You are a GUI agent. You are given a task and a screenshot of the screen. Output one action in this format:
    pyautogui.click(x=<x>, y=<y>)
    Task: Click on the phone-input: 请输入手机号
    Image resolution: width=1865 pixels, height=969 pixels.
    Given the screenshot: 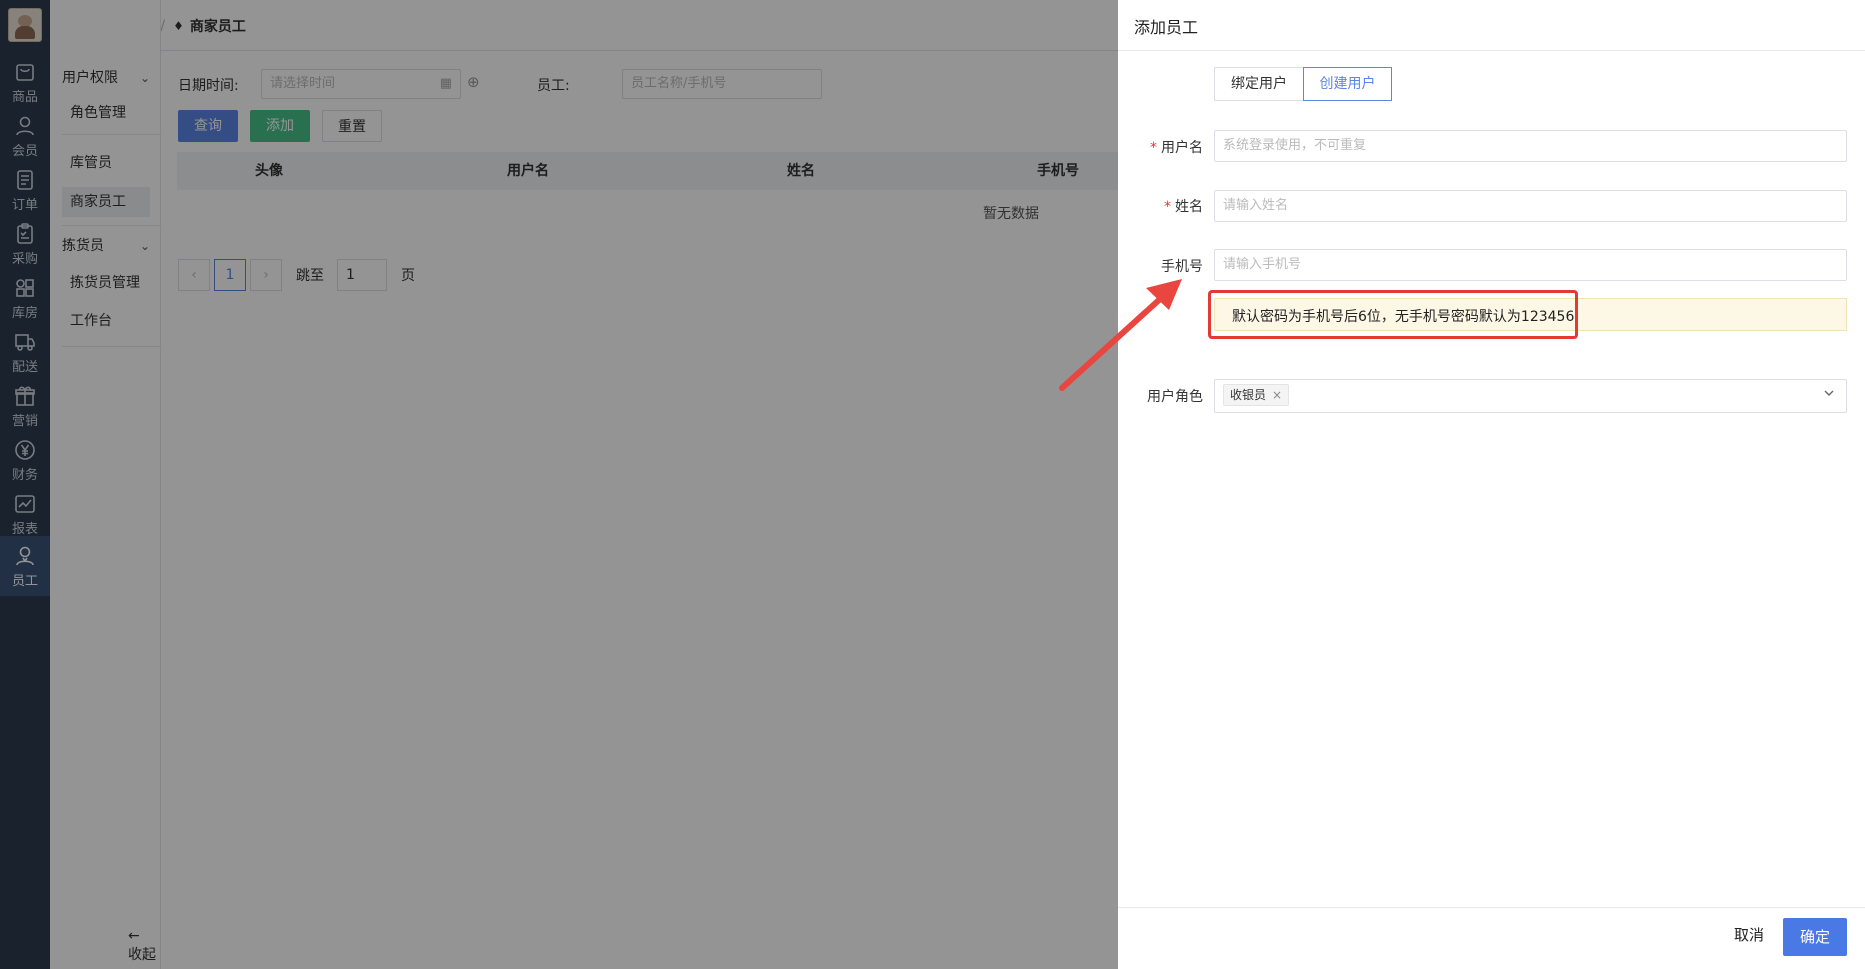 What is the action you would take?
    pyautogui.click(x=1530, y=265)
    